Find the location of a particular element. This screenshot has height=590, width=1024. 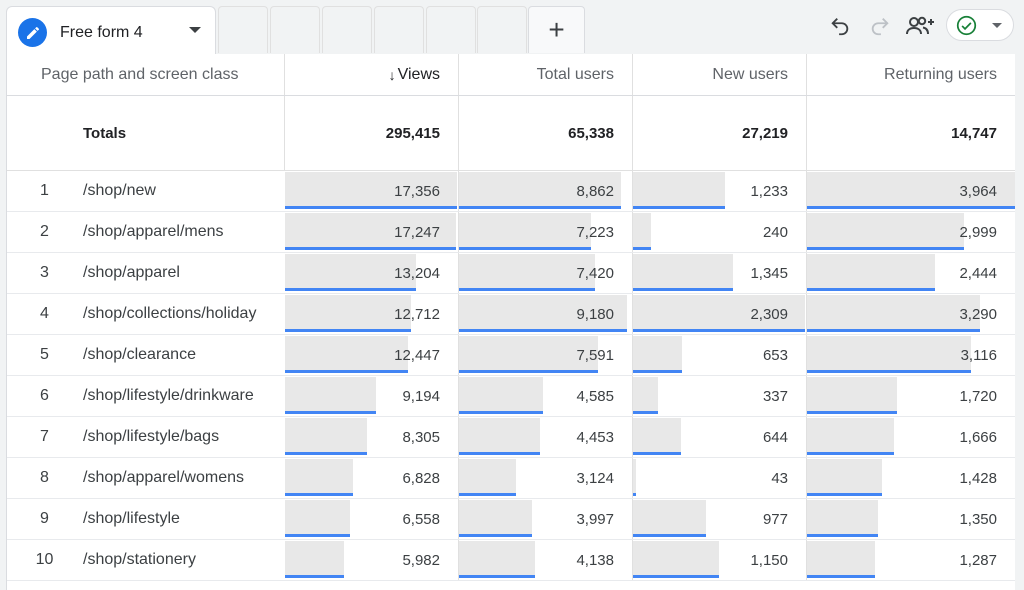

views-column-header: ↓ Views is located at coordinates (372, 74).